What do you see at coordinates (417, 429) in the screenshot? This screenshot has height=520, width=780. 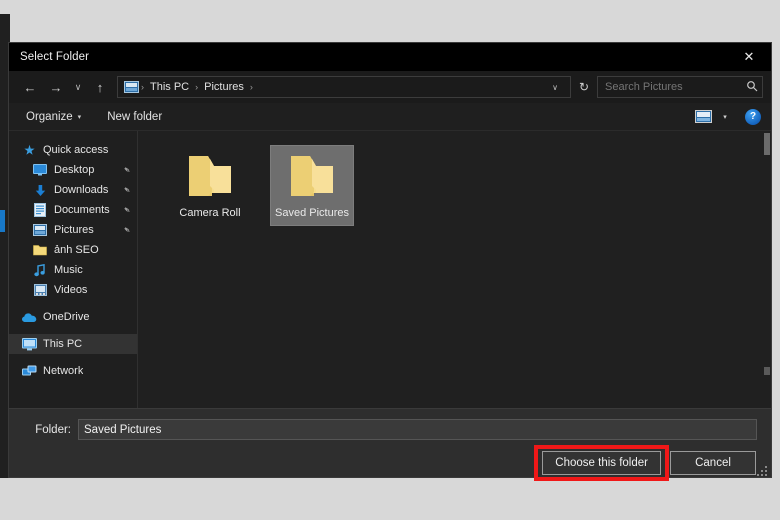 I see `folder-name-input` at bounding box center [417, 429].